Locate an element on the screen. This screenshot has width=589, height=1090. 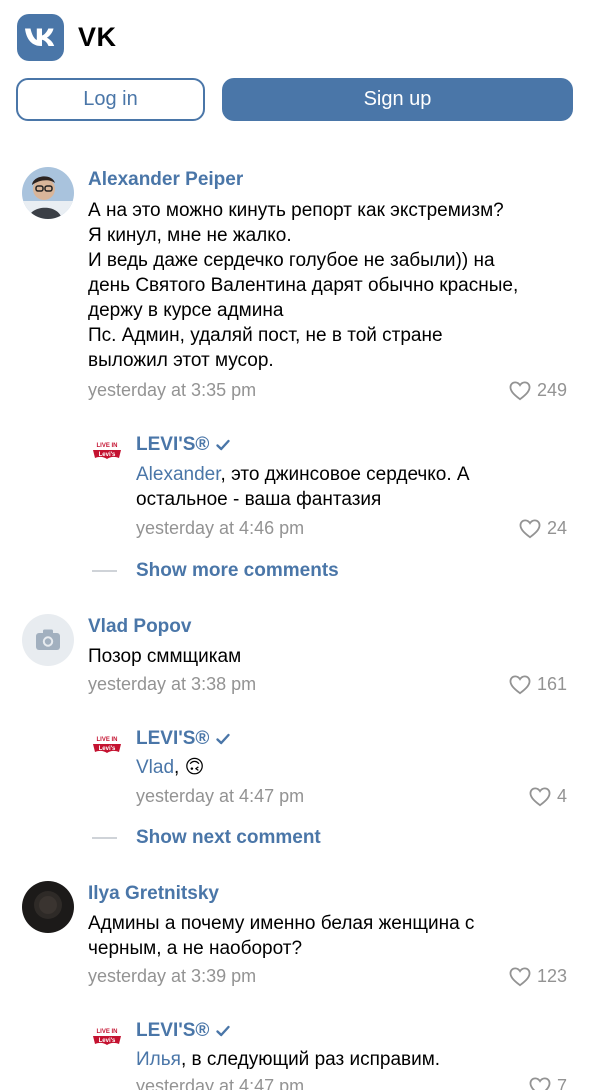
comment-line: черным, а не наоборот? is located at coordinates (195, 948).